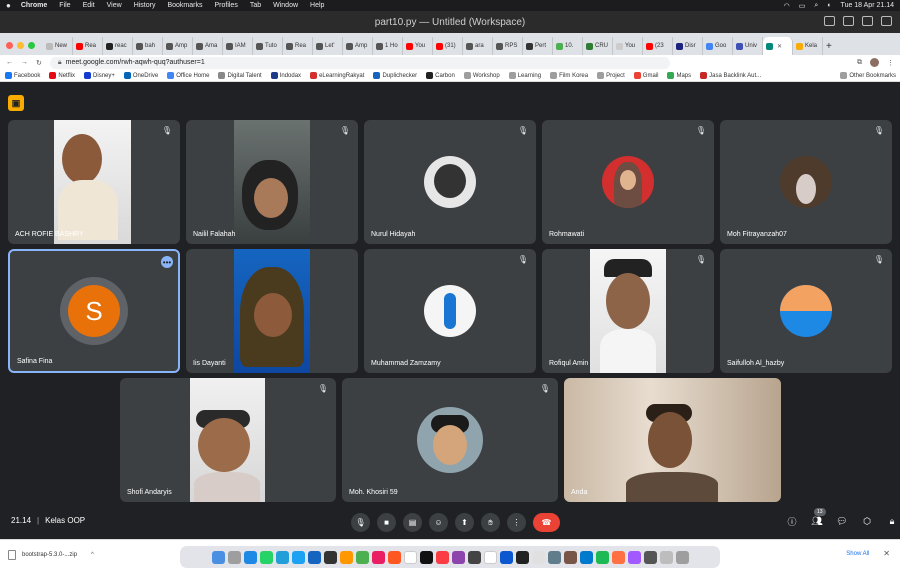 The height and width of the screenshot is (571, 900). I want to click on participant-tile: 🎙︎ Moh Fitrayanzah07, so click(806, 182).